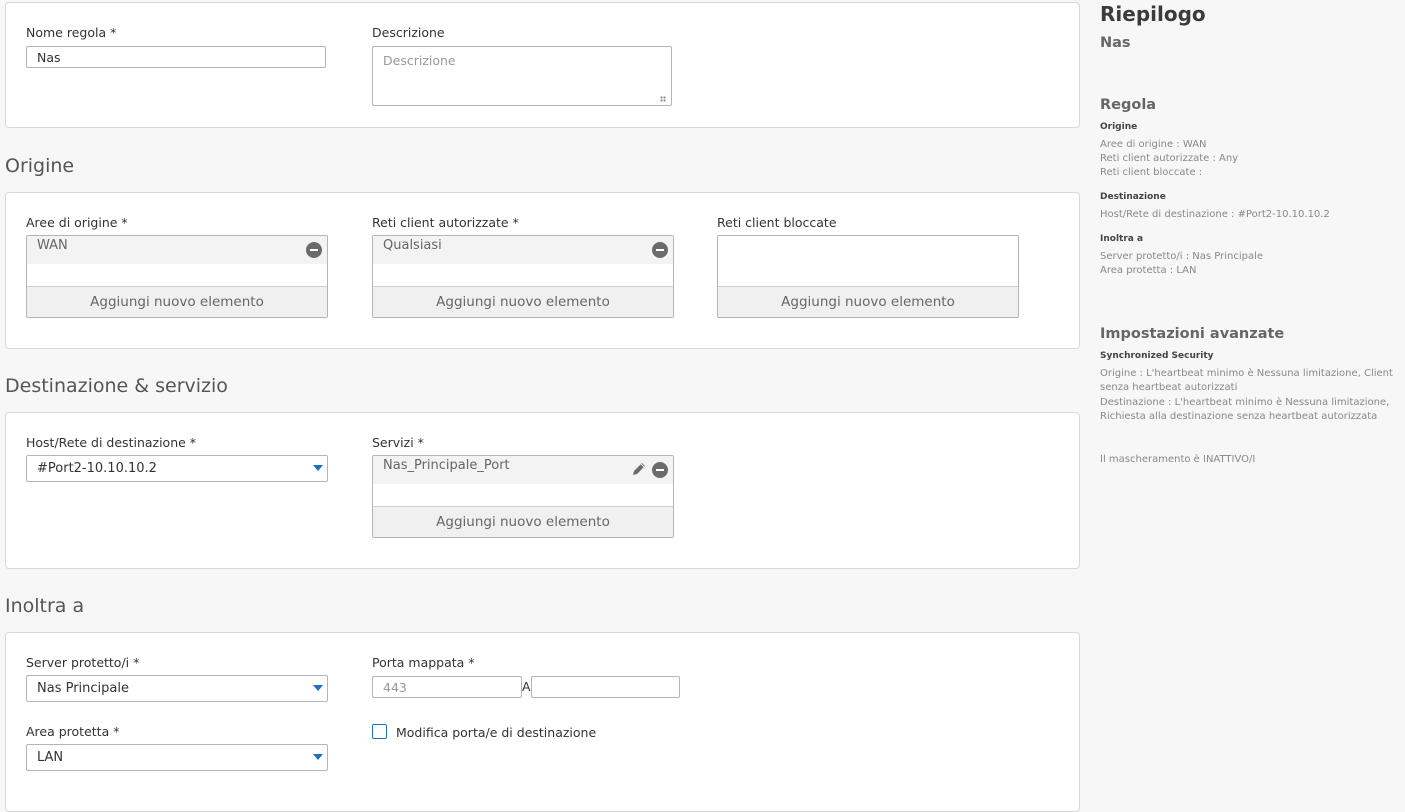 The image size is (1405, 812). I want to click on list-item: Qualsiasi, so click(523, 250).